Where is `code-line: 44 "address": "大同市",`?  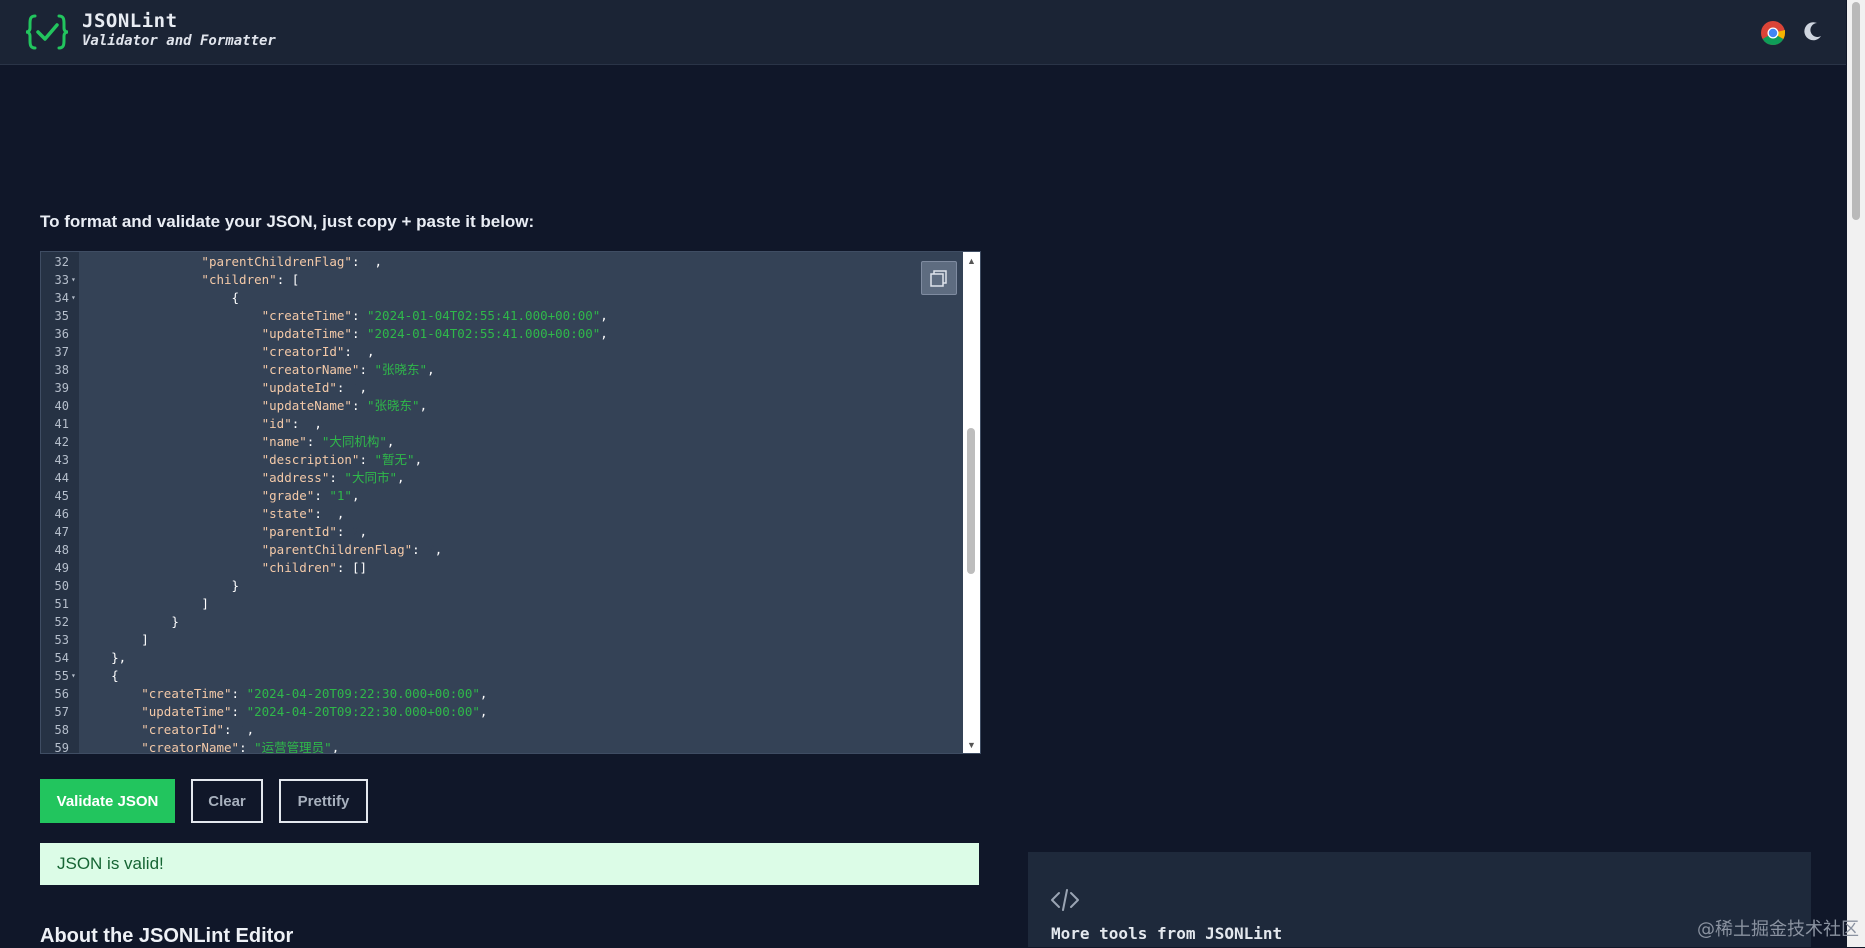
code-line: 44 "address": "大同市", is located at coordinates (501, 478).